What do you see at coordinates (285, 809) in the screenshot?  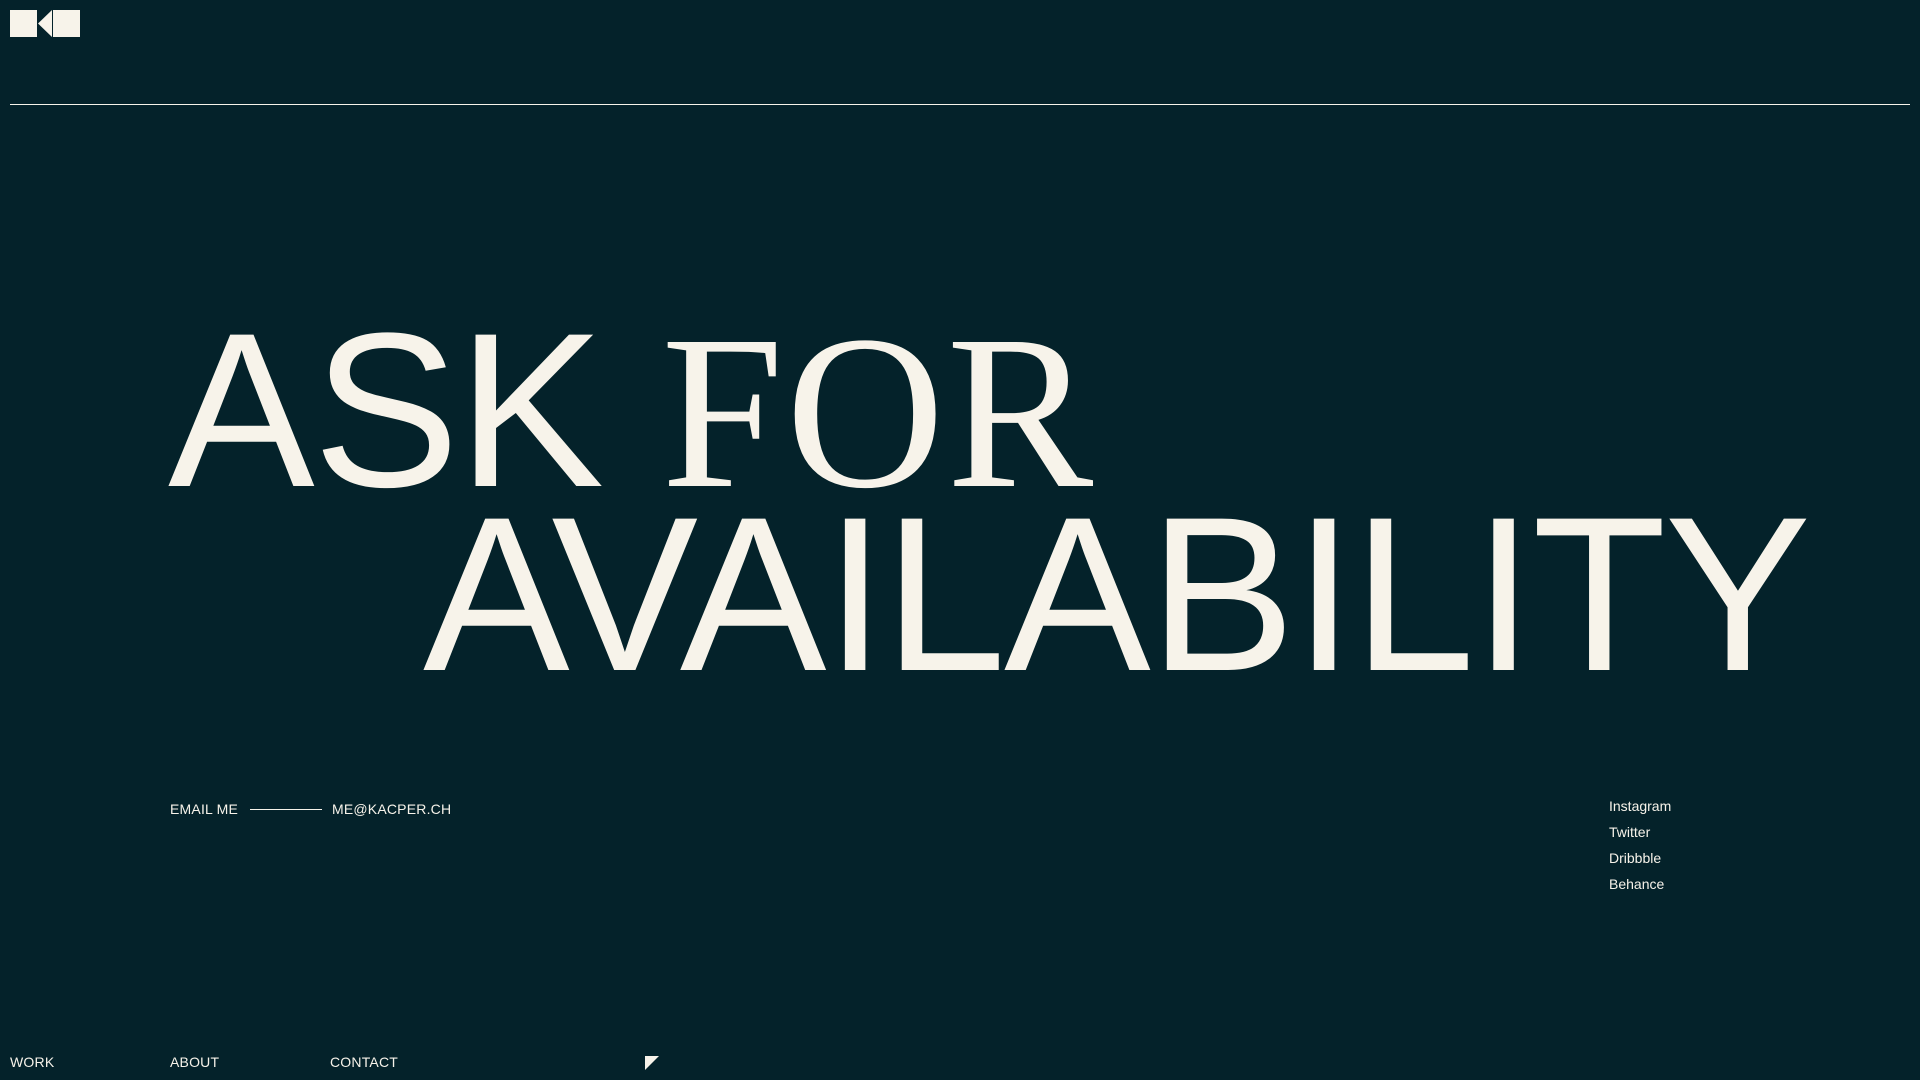 I see `email-divider` at bounding box center [285, 809].